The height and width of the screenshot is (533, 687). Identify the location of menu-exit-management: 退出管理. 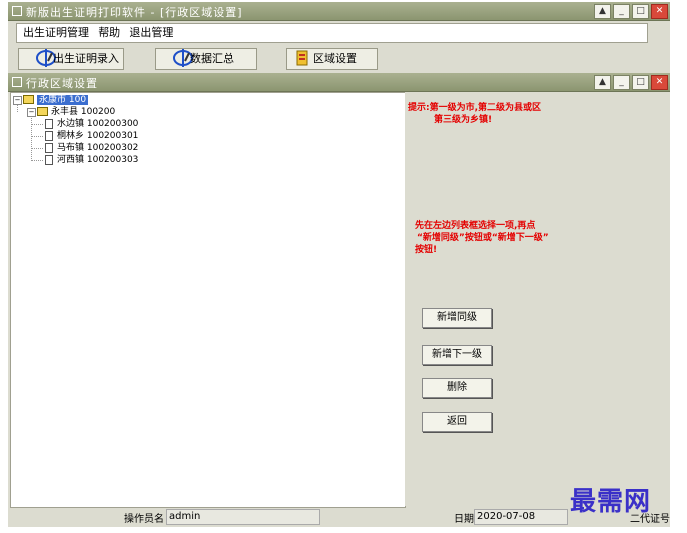
(151, 33).